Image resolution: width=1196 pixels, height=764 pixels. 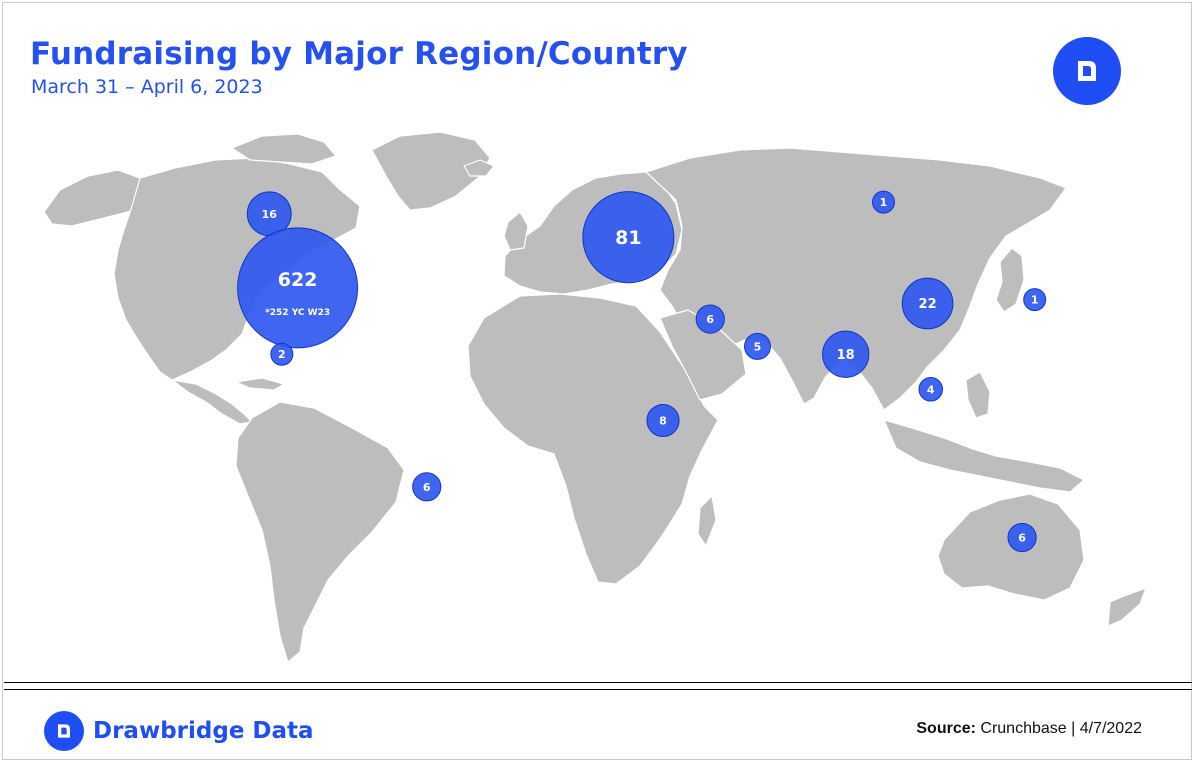 What do you see at coordinates (598, 689) in the screenshot?
I see `footer-divider-bottom` at bounding box center [598, 689].